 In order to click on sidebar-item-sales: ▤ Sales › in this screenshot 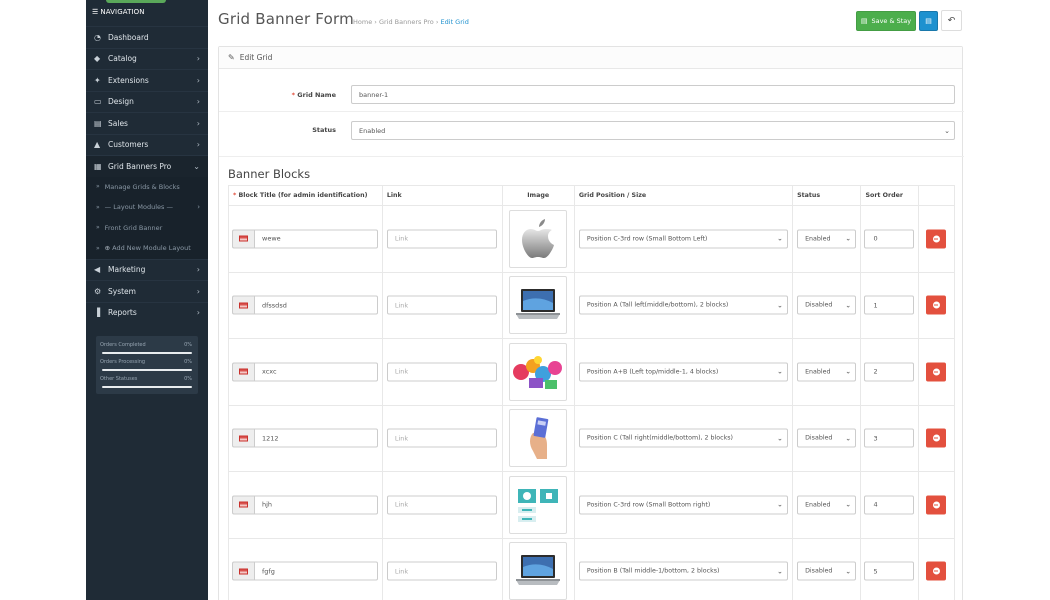, I will do `click(147, 123)`.